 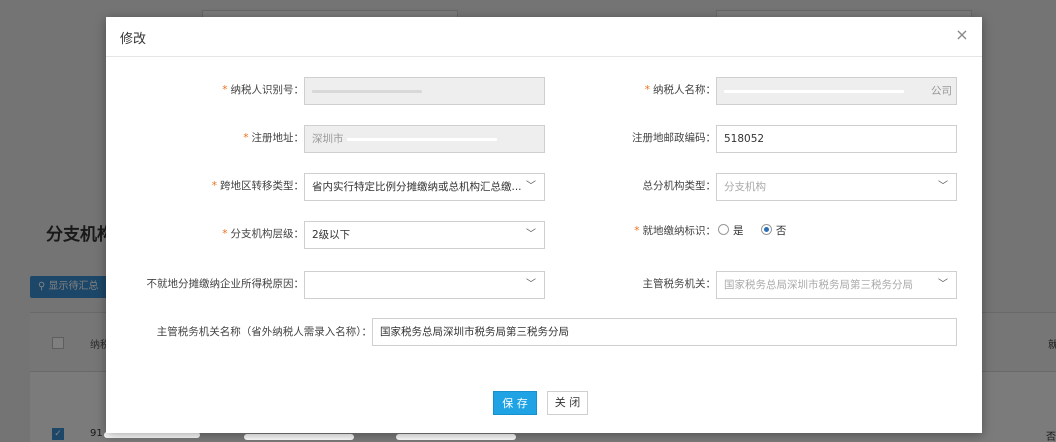 What do you see at coordinates (257, 186) in the screenshot?
I see `cross-region-type-label: * 跨地区转移类型：` at bounding box center [257, 186].